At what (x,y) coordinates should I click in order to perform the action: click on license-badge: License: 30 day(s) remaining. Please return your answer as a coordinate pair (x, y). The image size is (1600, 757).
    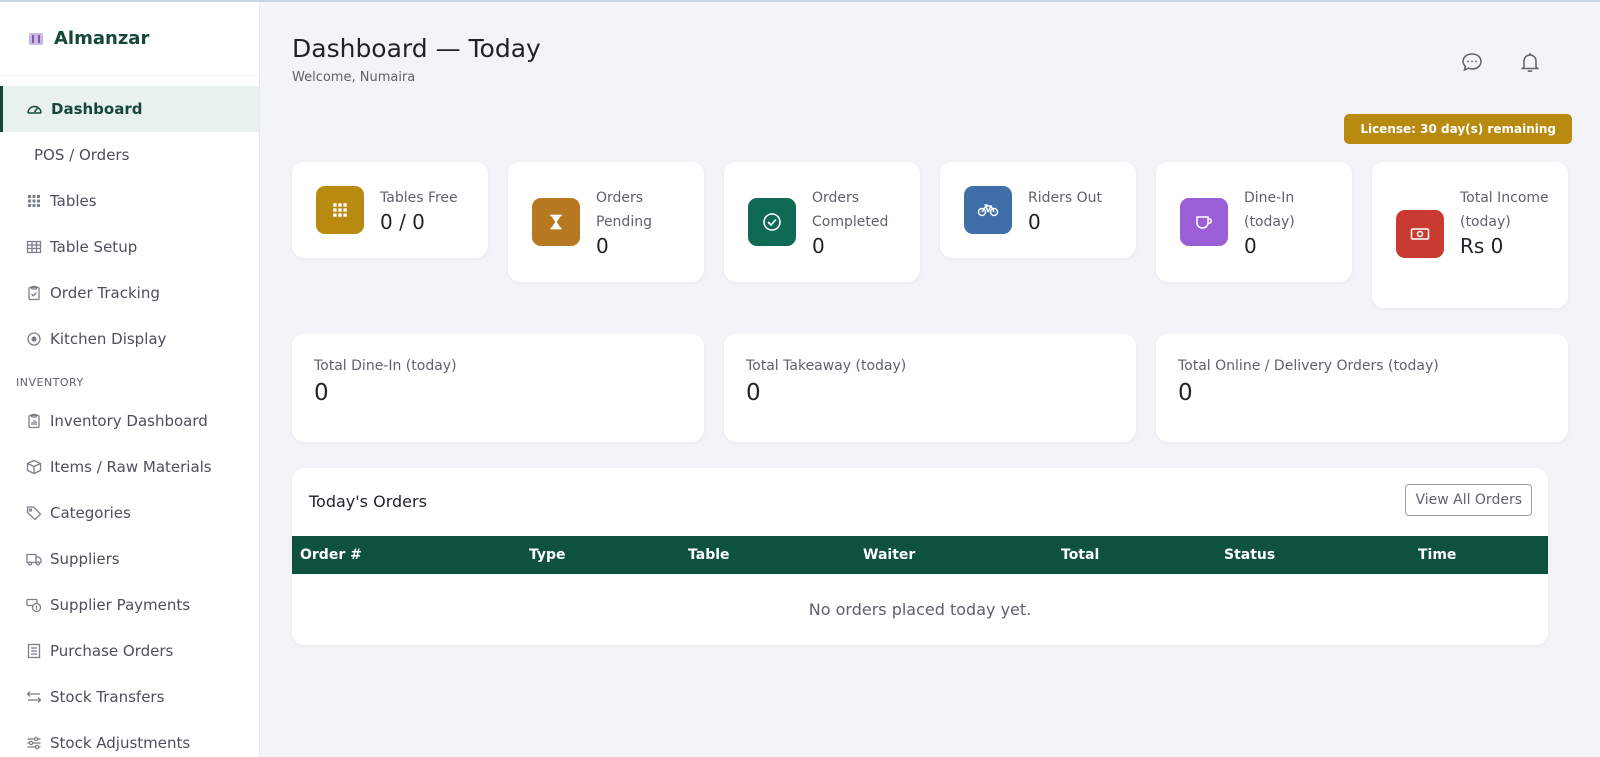
    Looking at the image, I should click on (1458, 129).